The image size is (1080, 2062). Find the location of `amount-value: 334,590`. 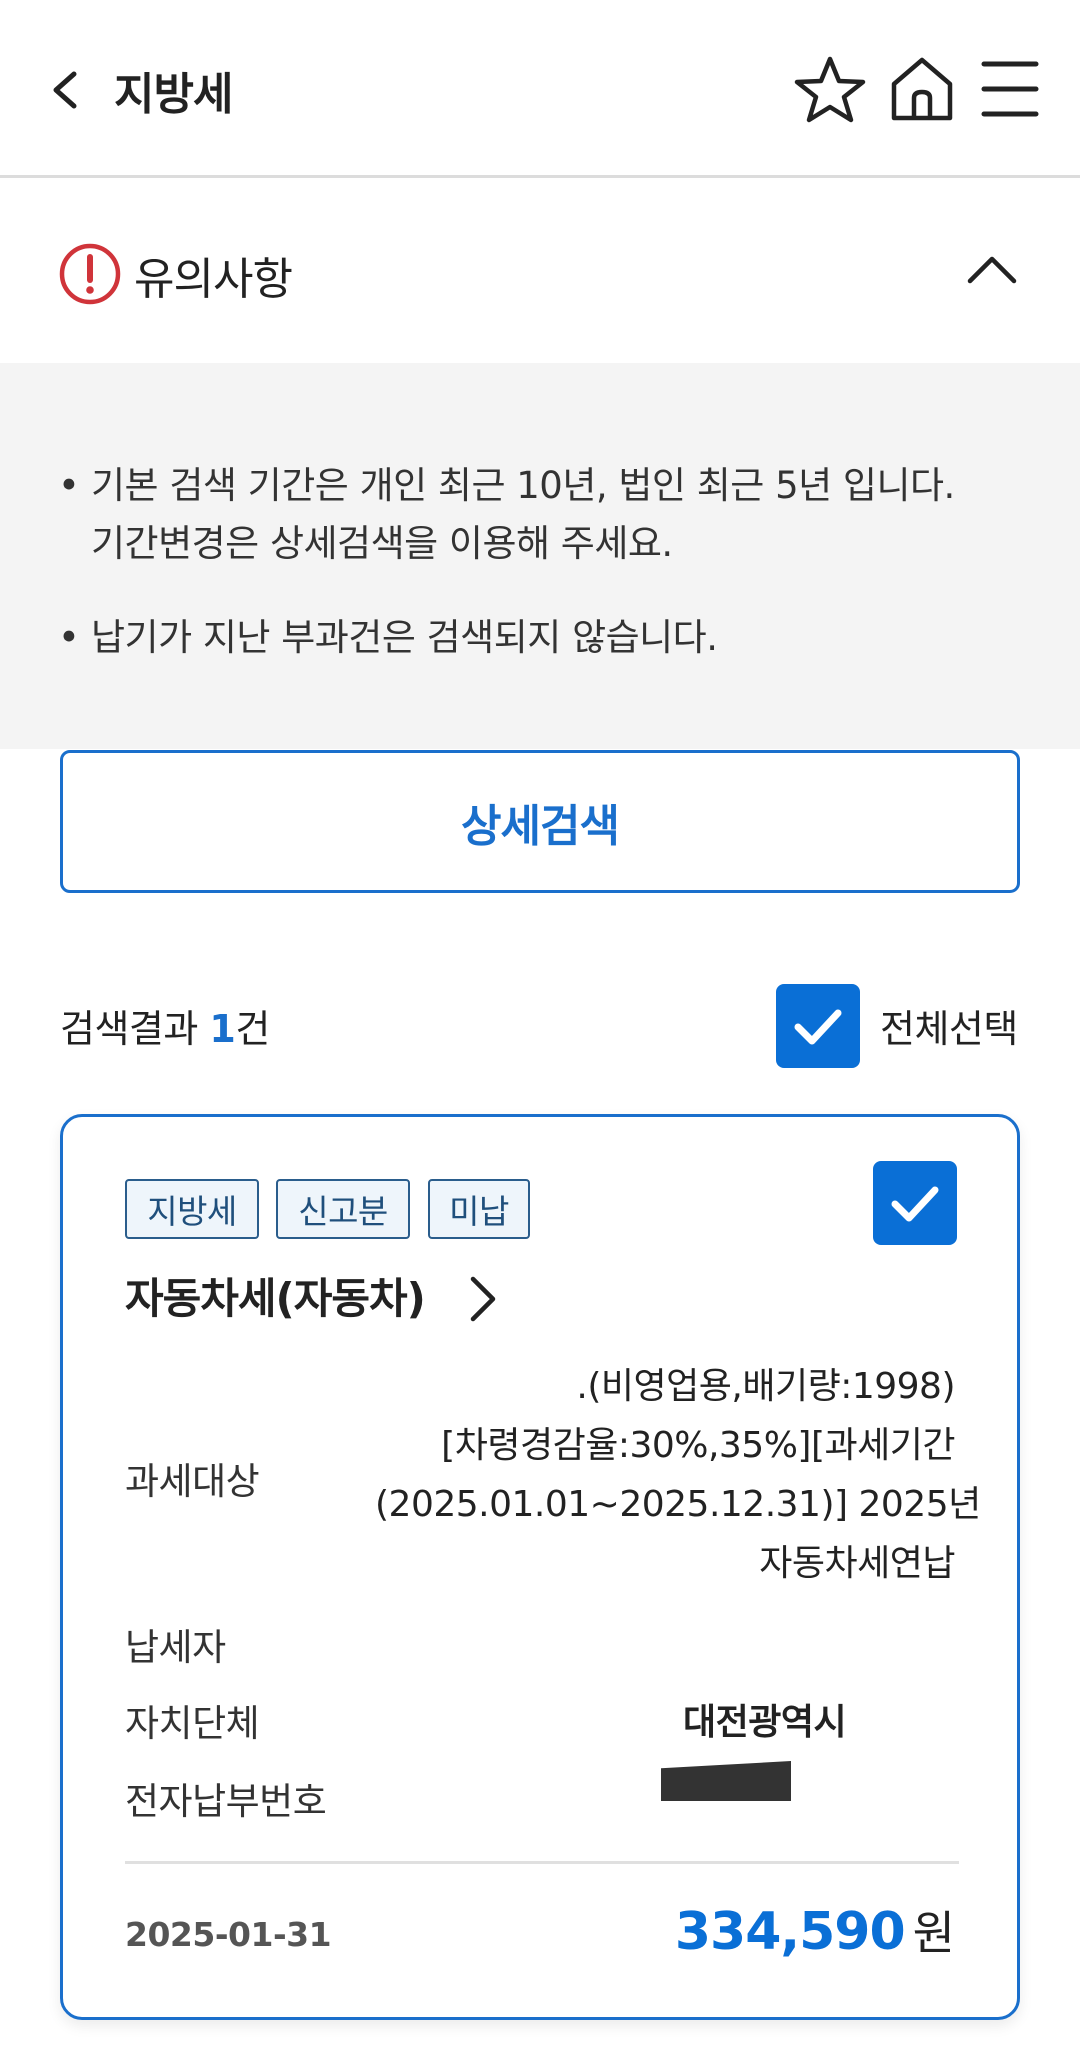

amount-value: 334,590 is located at coordinates (790, 1932).